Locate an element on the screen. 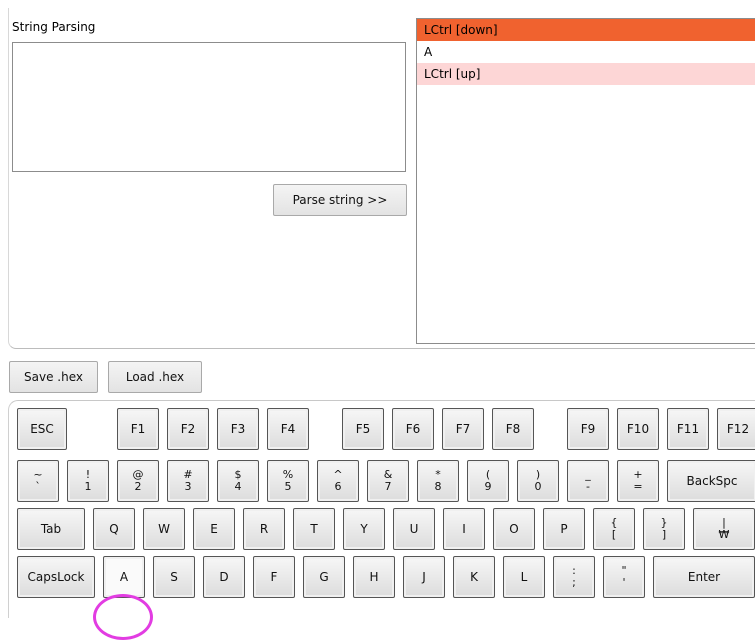  key-label: F11 is located at coordinates (688, 429).